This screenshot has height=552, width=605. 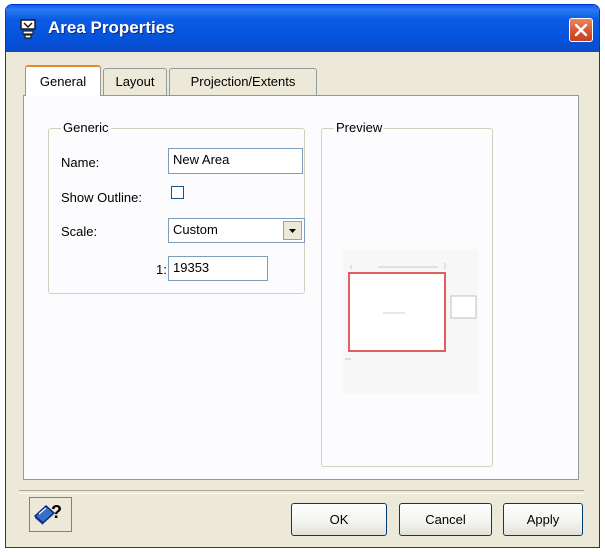 I want to click on ratio-prefix: 1:, so click(x=161, y=269).